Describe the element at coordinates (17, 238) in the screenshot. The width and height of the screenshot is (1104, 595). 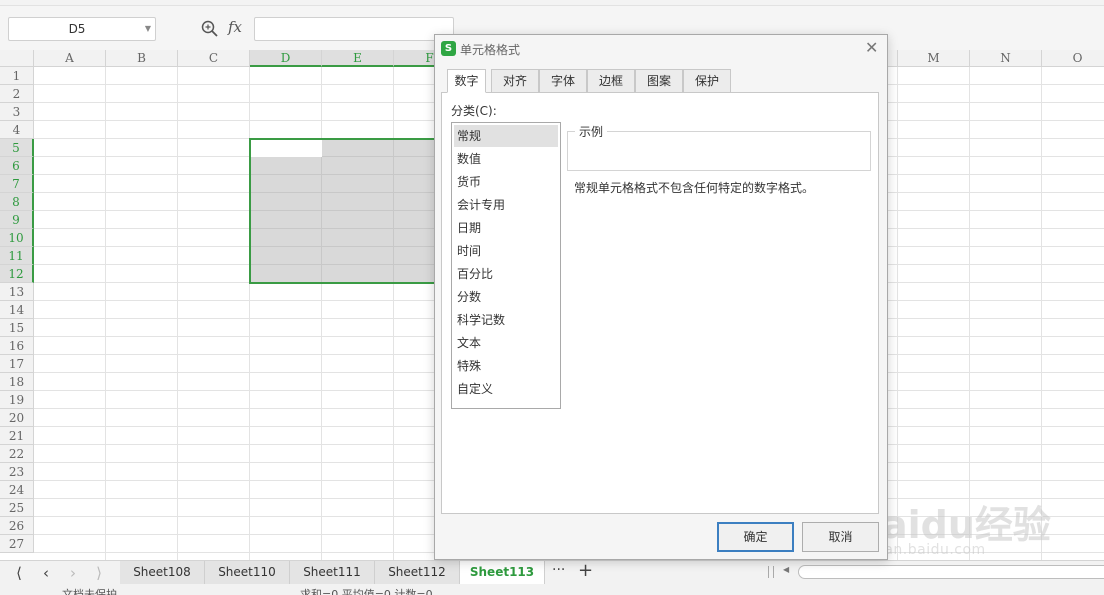
I see `row-header-10: 10` at that location.